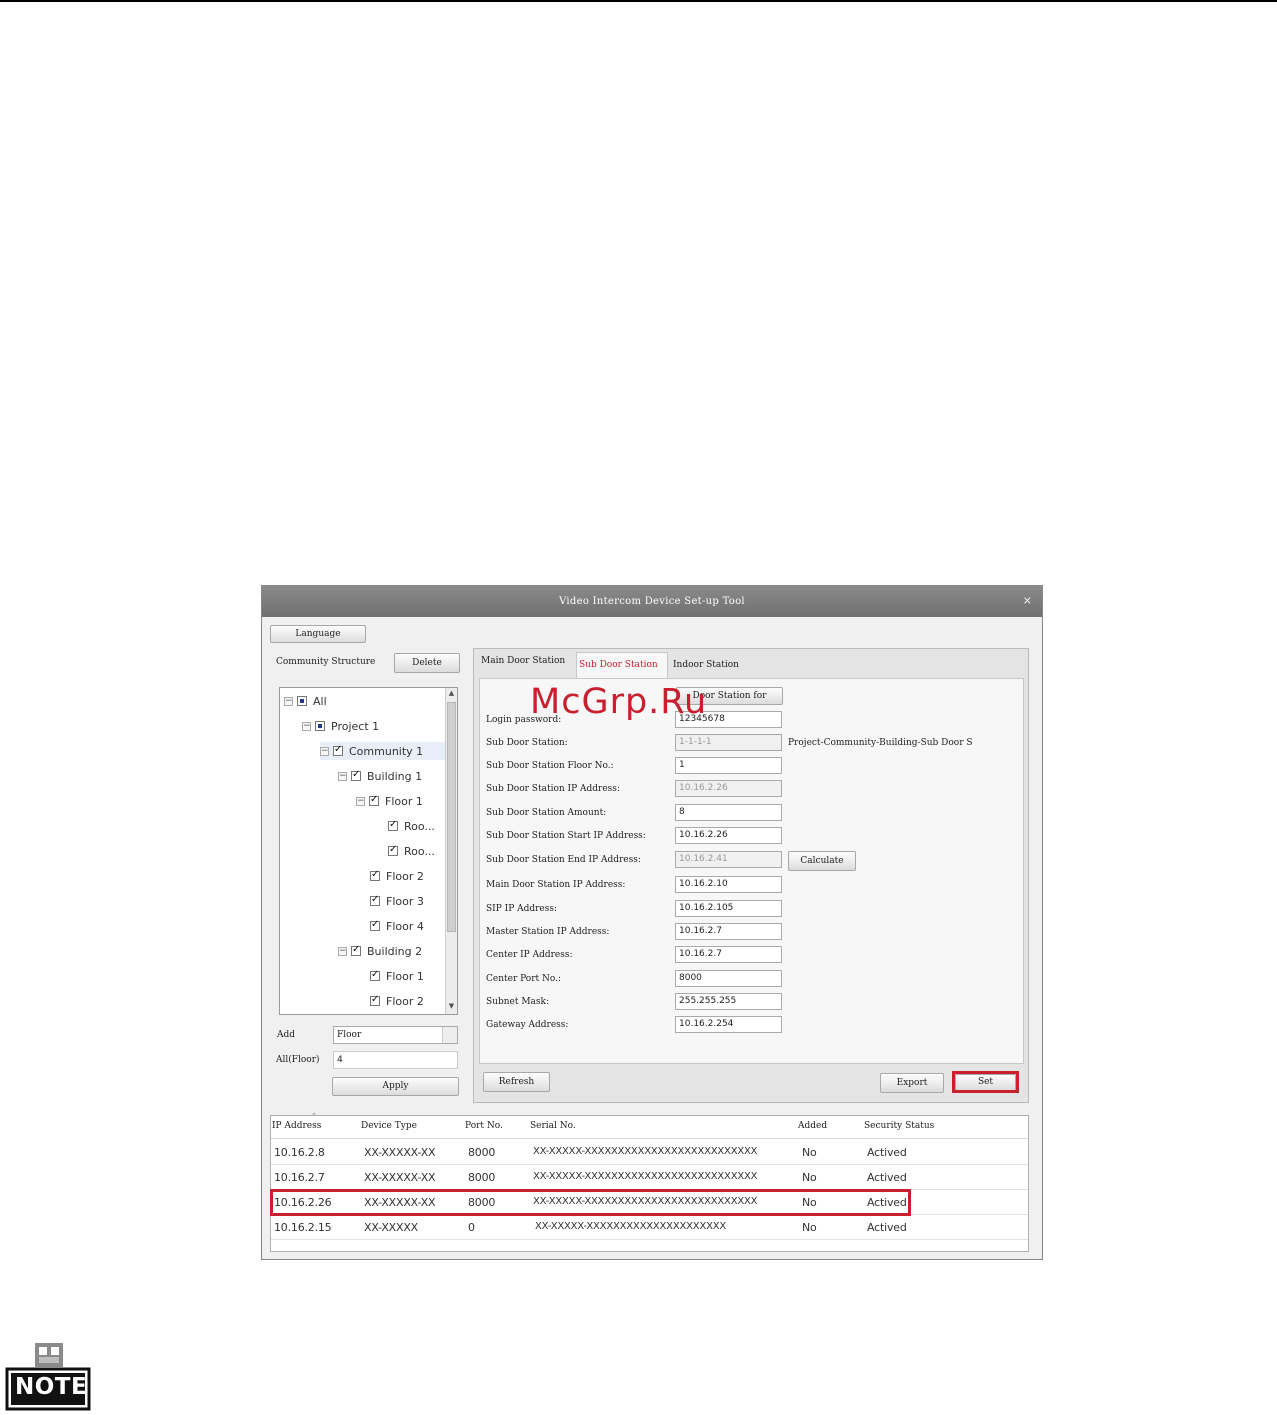 The height and width of the screenshot is (1415, 1277). What do you see at coordinates (728, 954) in the screenshot?
I see `center-ip-input: 10.16.2.7` at bounding box center [728, 954].